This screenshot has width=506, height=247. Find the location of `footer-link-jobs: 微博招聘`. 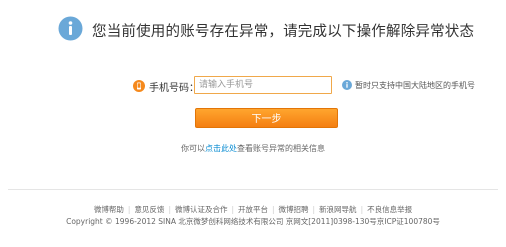

footer-link-jobs: 微博招聘 is located at coordinates (294, 209).